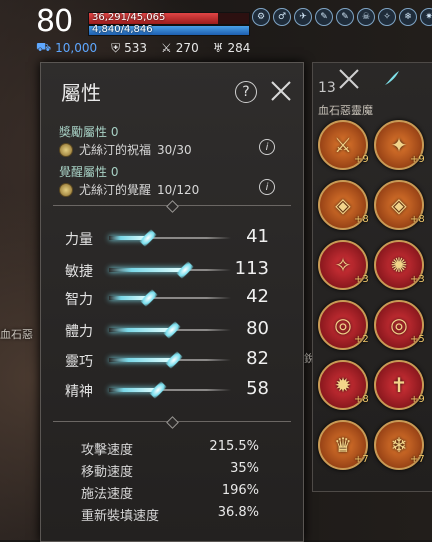  Describe the element at coordinates (79, 392) in the screenshot. I see `attribute-name: 精神` at that location.